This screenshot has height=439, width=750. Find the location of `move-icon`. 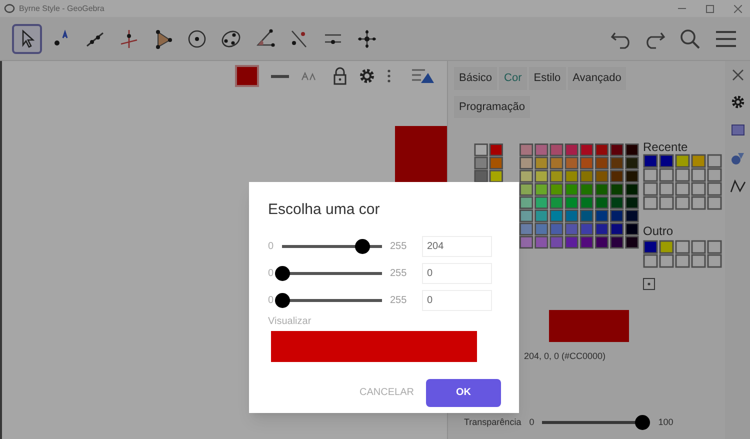

move-icon is located at coordinates (367, 39).